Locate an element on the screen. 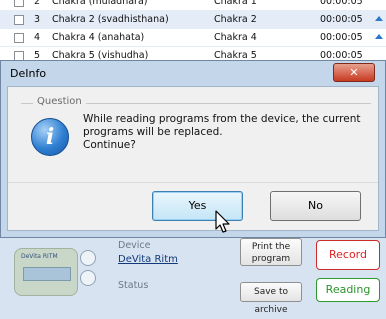 The width and height of the screenshot is (386, 319). row-number: 4 is located at coordinates (37, 37).